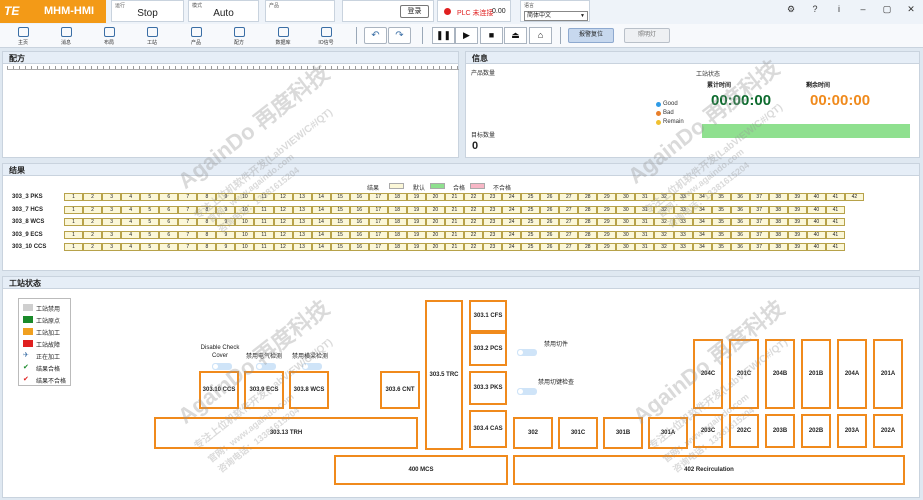 This screenshot has height=500, width=923. Describe the element at coordinates (531, 247) in the screenshot. I see `result-cell: 25` at that location.